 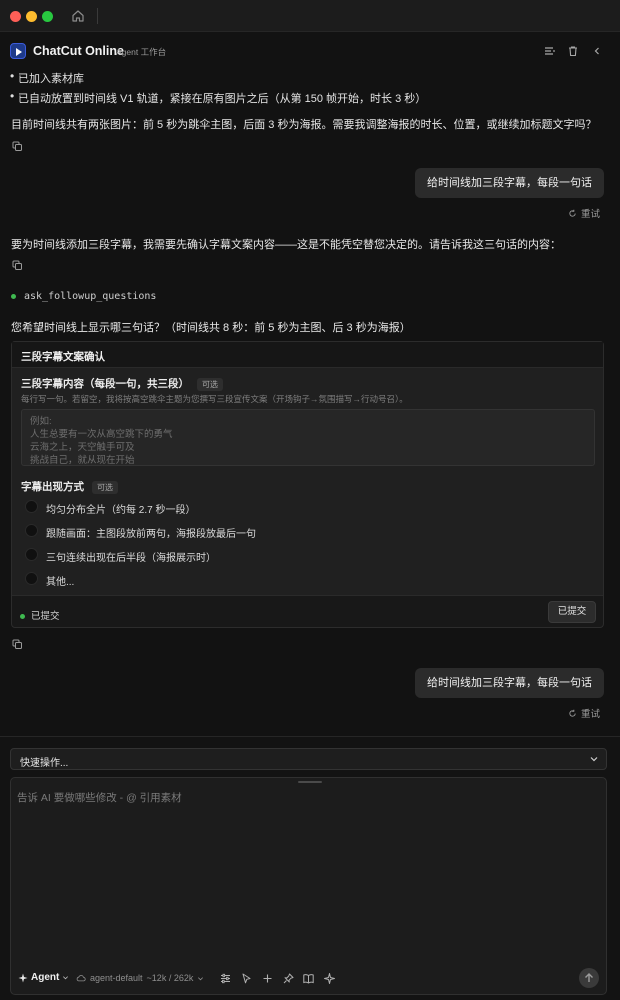 What do you see at coordinates (246, 978) in the screenshot?
I see `cursor-icon` at bounding box center [246, 978].